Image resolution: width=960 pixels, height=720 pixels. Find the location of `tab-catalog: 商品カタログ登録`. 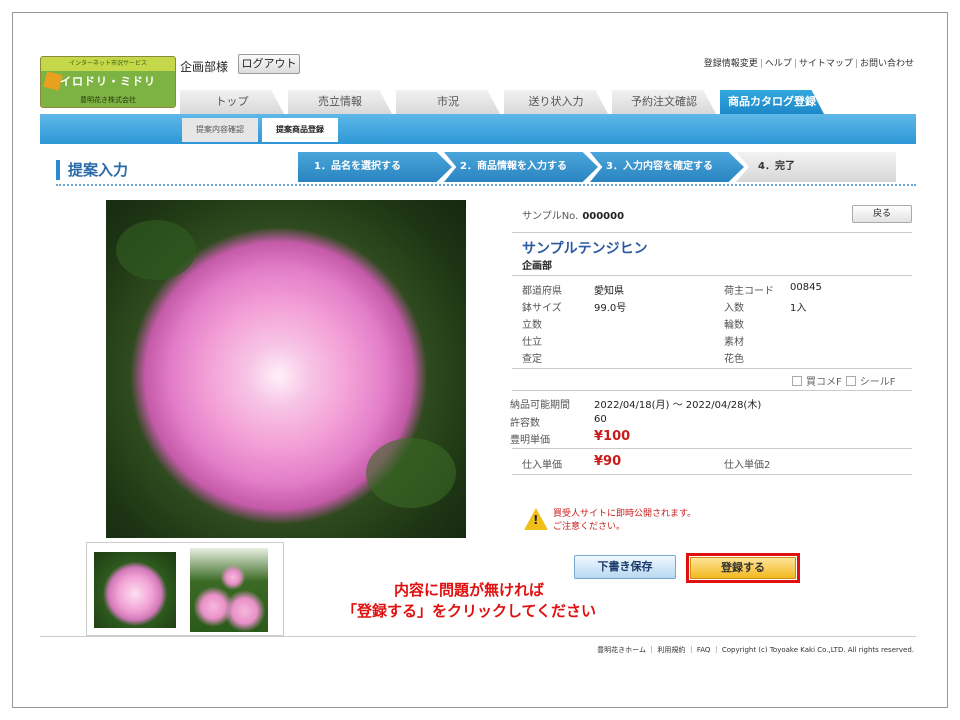

tab-catalog: 商品カタログ登録 is located at coordinates (772, 102).